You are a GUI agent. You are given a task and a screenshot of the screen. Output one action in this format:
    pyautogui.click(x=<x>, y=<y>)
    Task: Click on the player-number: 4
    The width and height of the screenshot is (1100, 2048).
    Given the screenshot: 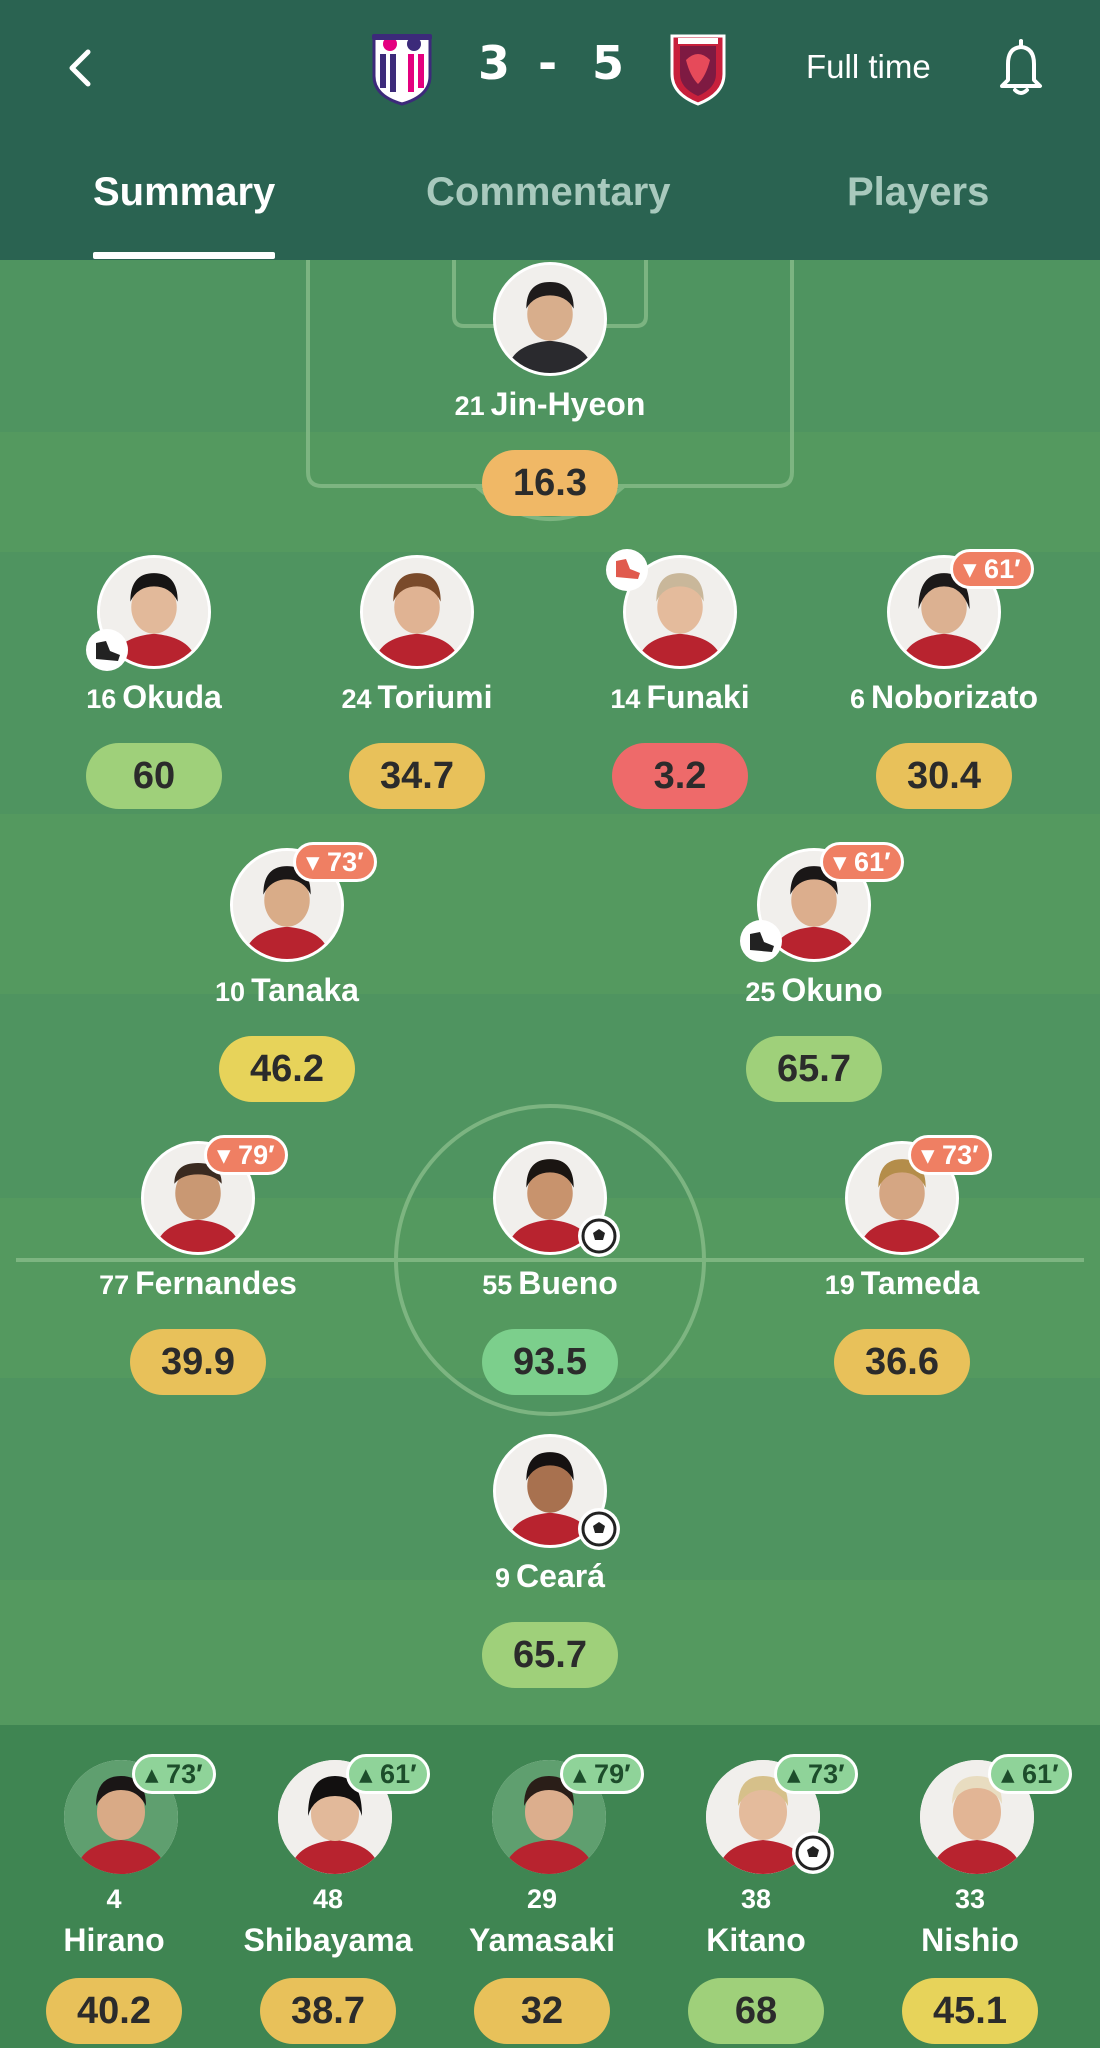 What is the action you would take?
    pyautogui.click(x=114, y=1899)
    